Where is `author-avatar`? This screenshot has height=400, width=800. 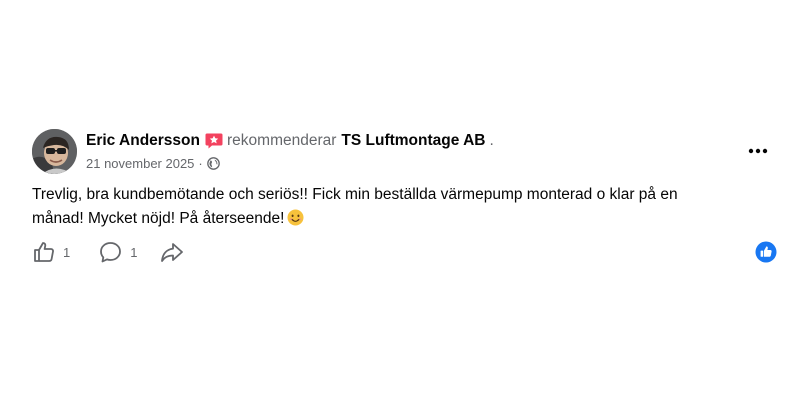 author-avatar is located at coordinates (54, 151).